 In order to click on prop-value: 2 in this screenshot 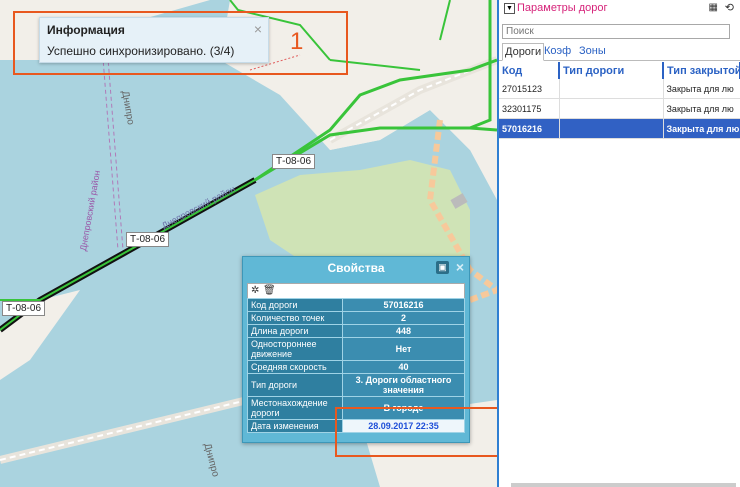, I will do `click(403, 318)`.